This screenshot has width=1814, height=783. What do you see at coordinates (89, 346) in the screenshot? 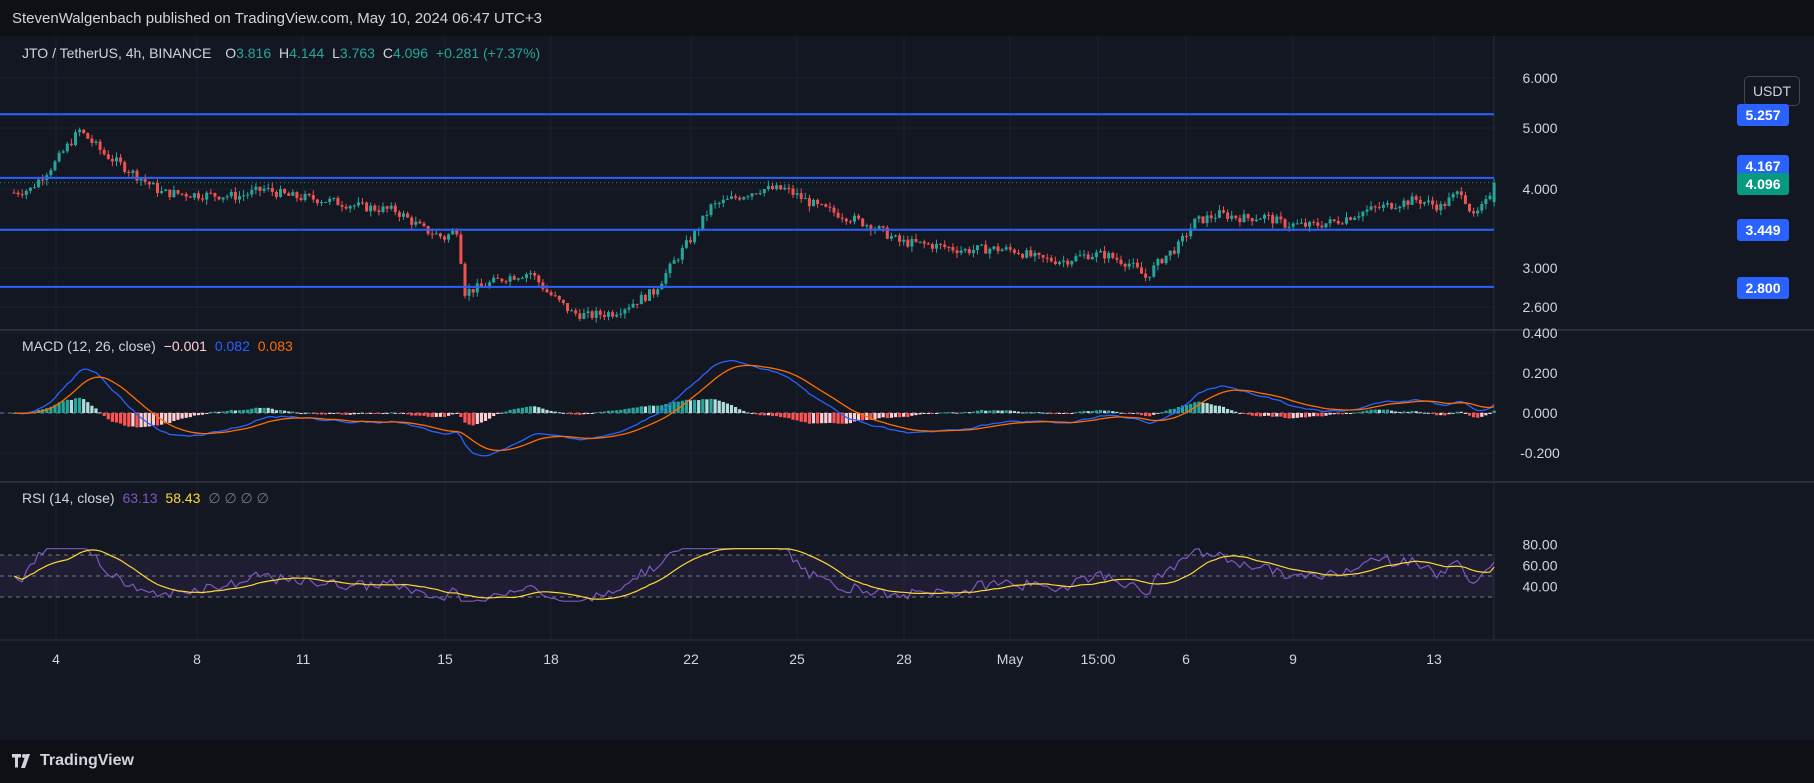
I see `macd-label: MACD (12, 26, close)` at bounding box center [89, 346].